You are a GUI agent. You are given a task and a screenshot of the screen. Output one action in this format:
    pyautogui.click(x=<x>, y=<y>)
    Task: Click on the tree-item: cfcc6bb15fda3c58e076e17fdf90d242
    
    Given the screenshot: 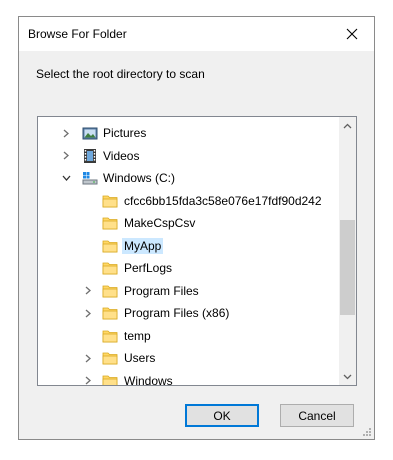 What is the action you would take?
    pyautogui.click(x=189, y=201)
    